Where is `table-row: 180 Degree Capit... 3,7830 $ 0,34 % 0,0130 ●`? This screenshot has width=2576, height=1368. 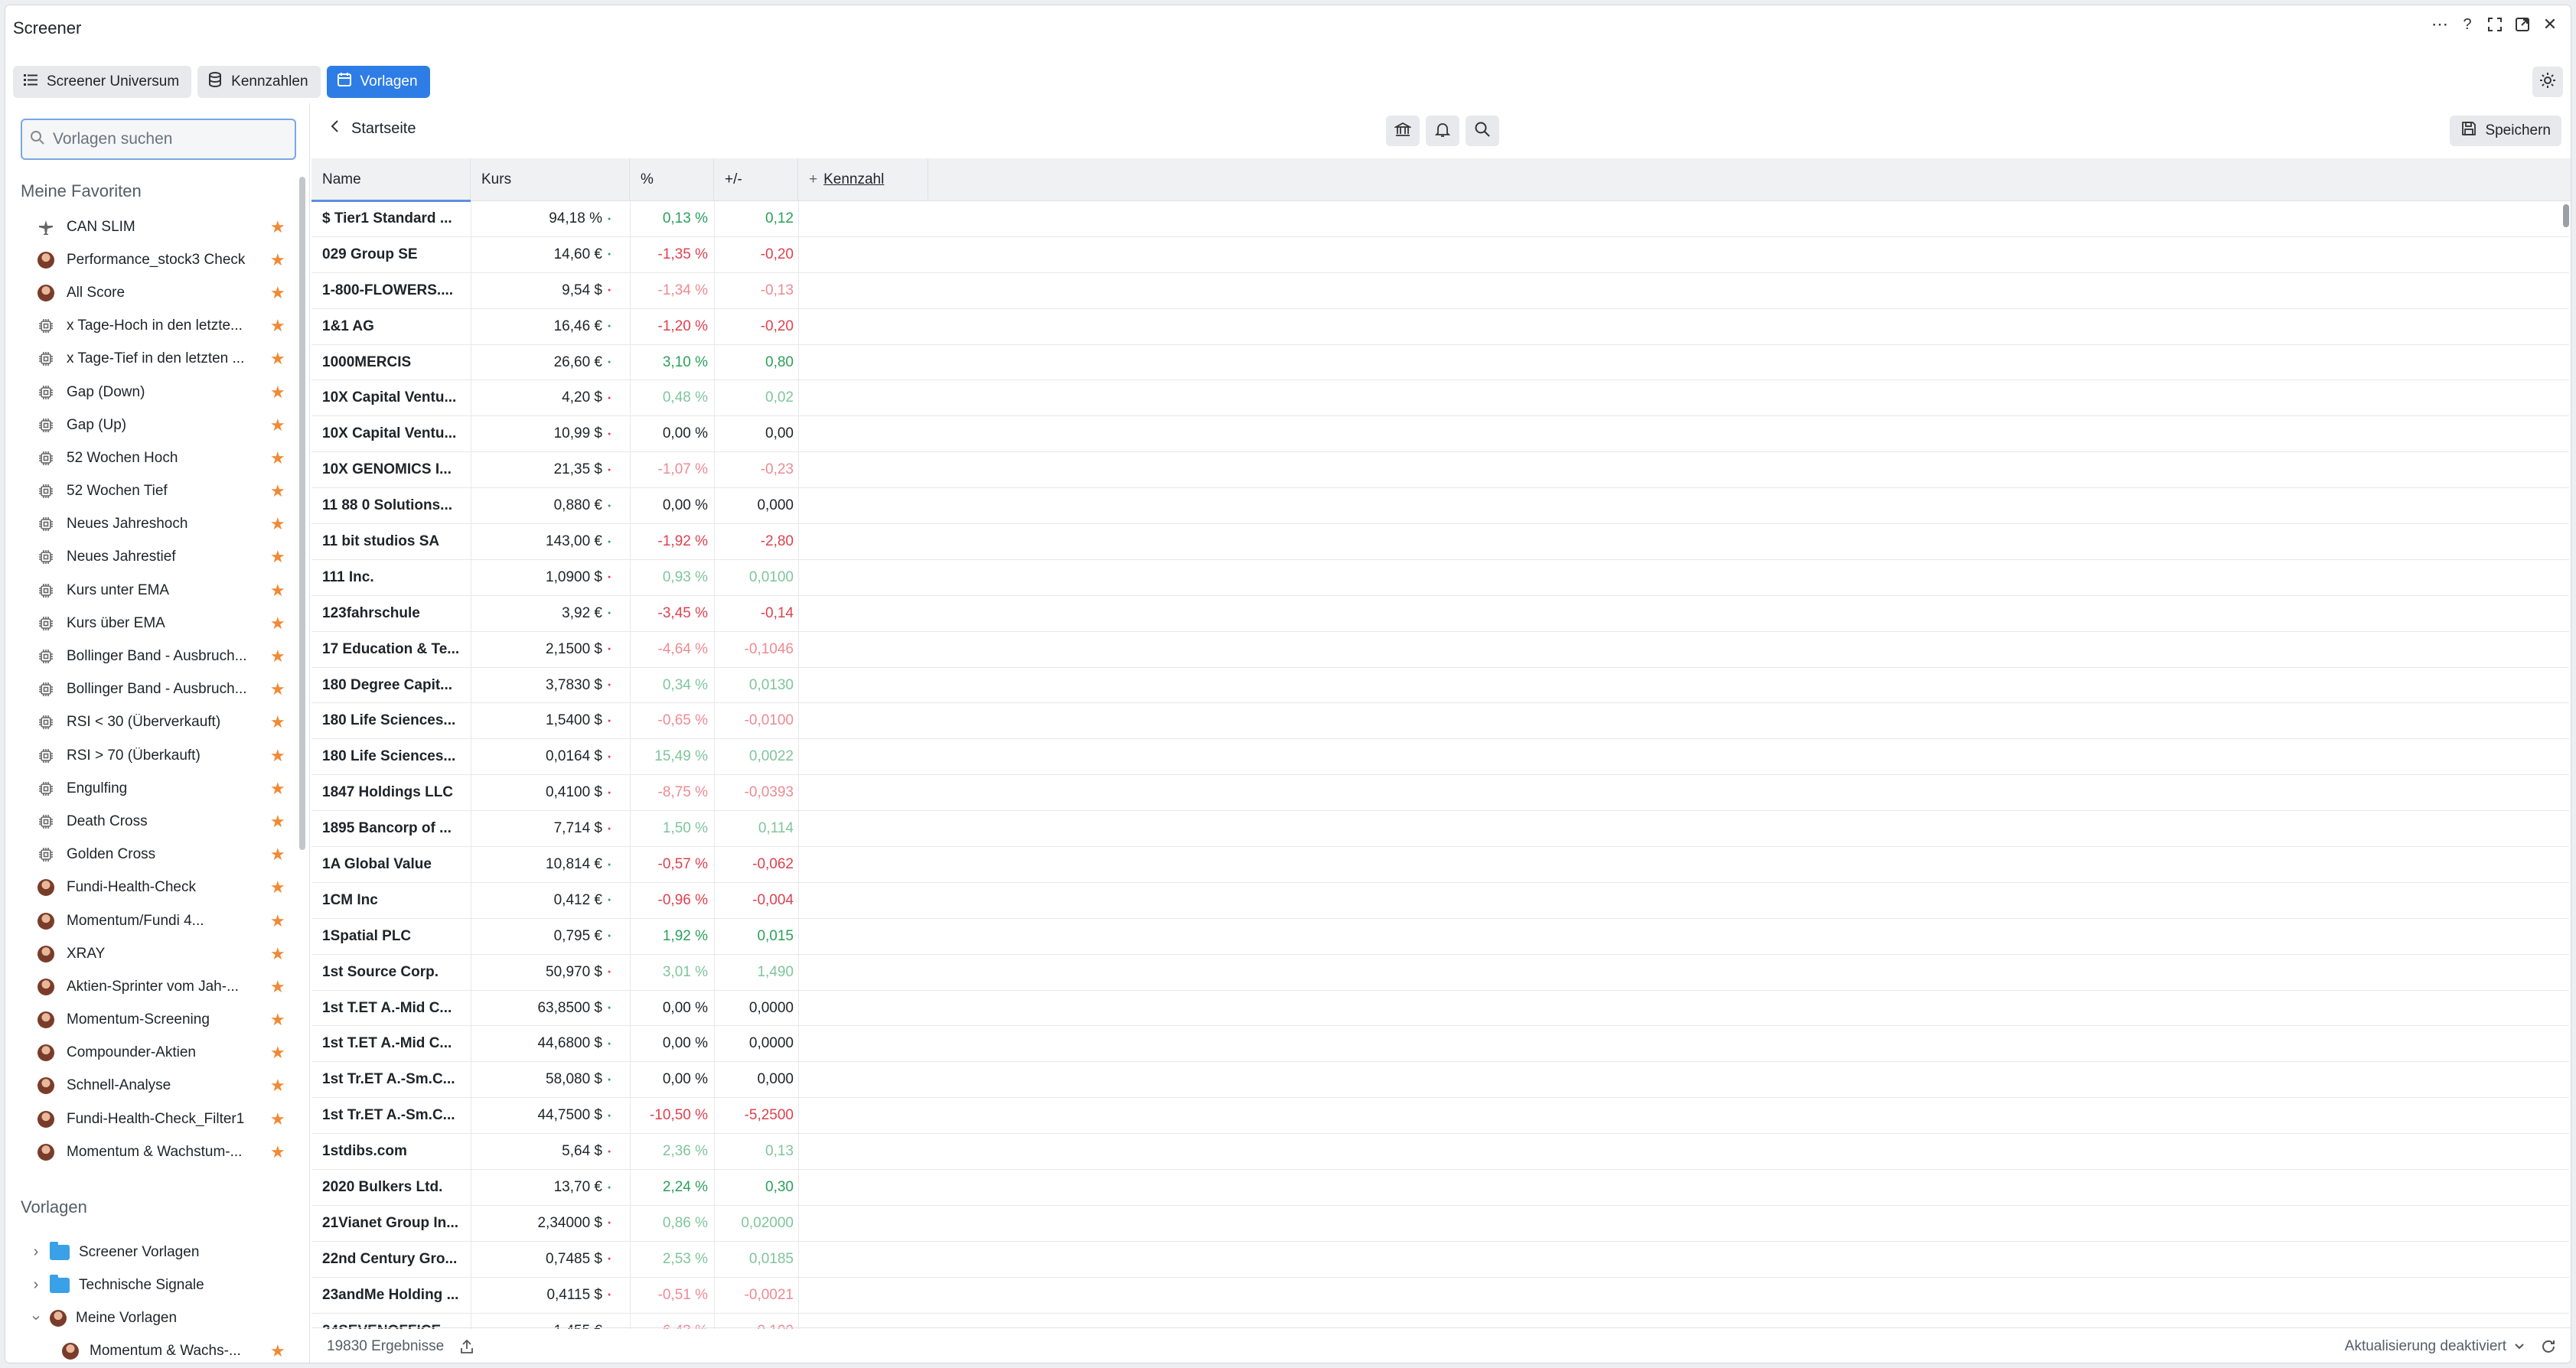 table-row: 180 Degree Capit... 3,7830 $ 0,34 % 0,0130 ● is located at coordinates (1440, 686).